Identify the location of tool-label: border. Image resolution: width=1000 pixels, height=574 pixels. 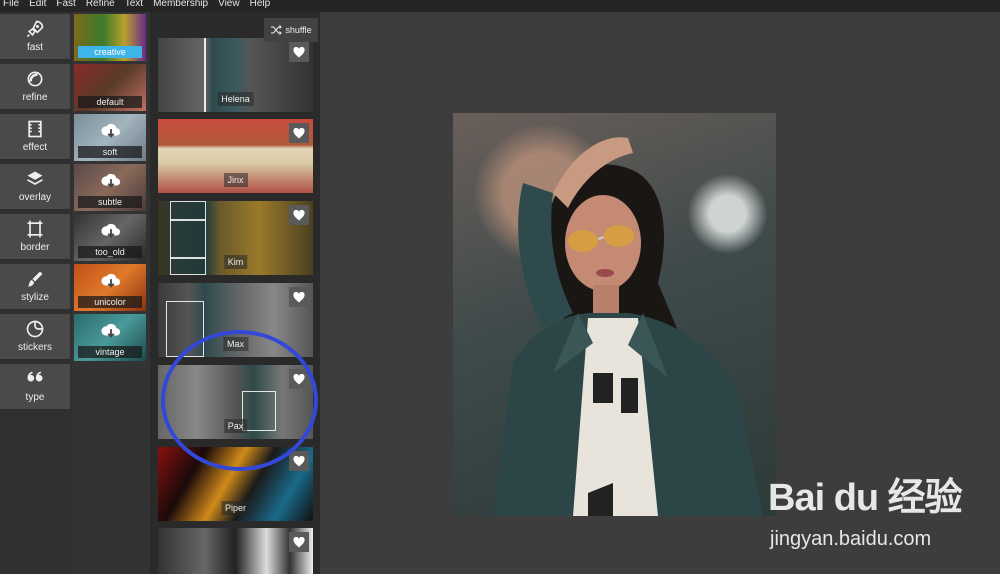
(35, 247).